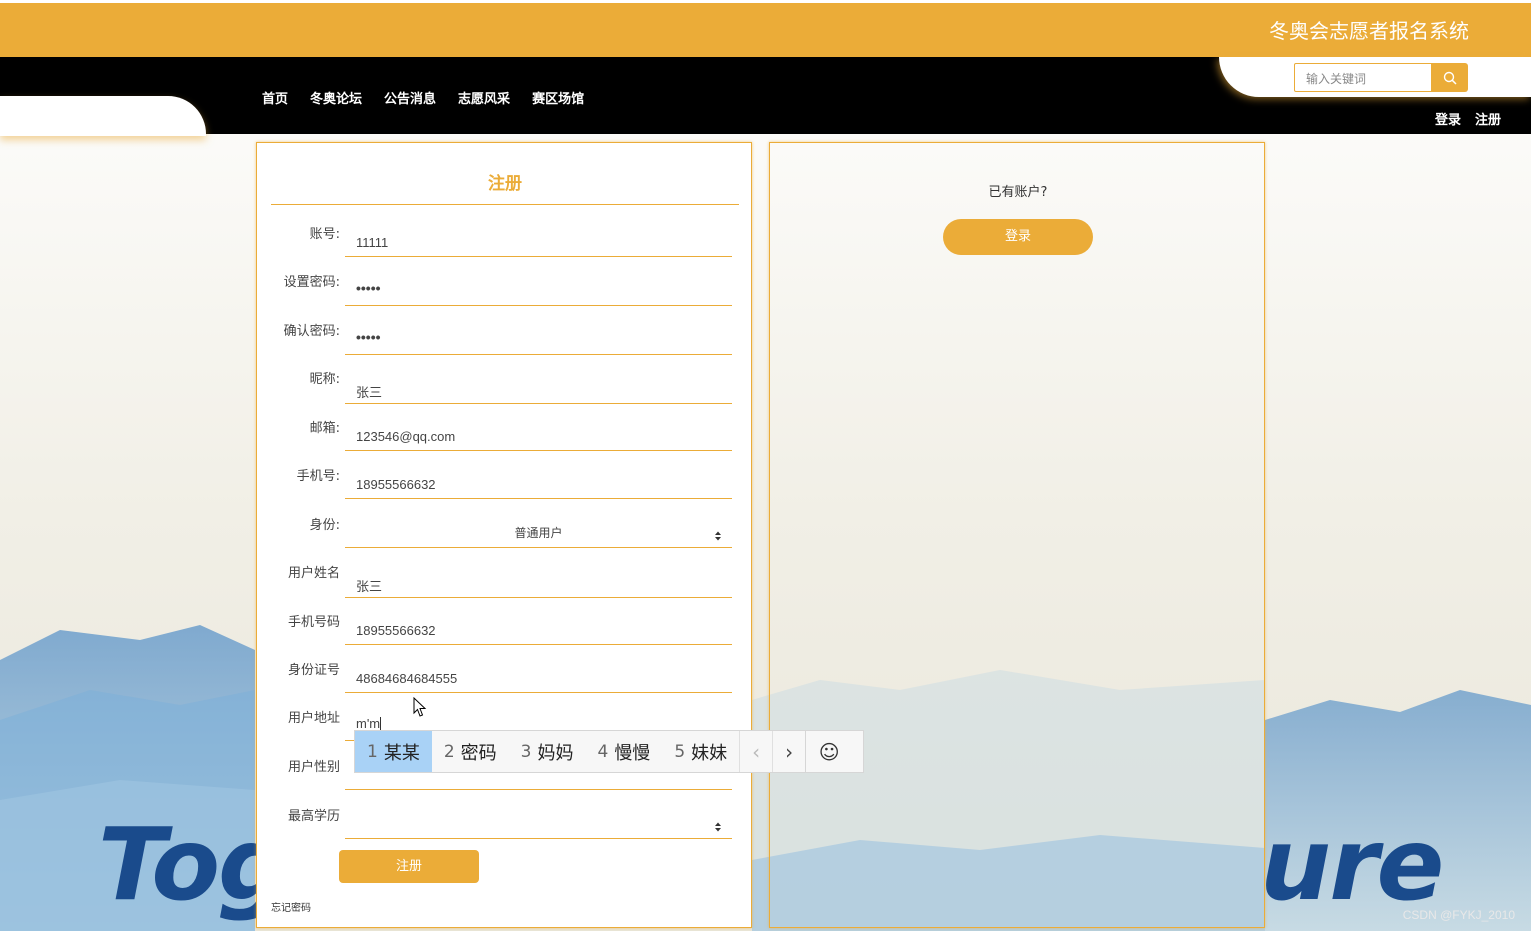  Describe the element at coordinates (1363, 77) in the screenshot. I see `search-input: 输入关键词` at that location.